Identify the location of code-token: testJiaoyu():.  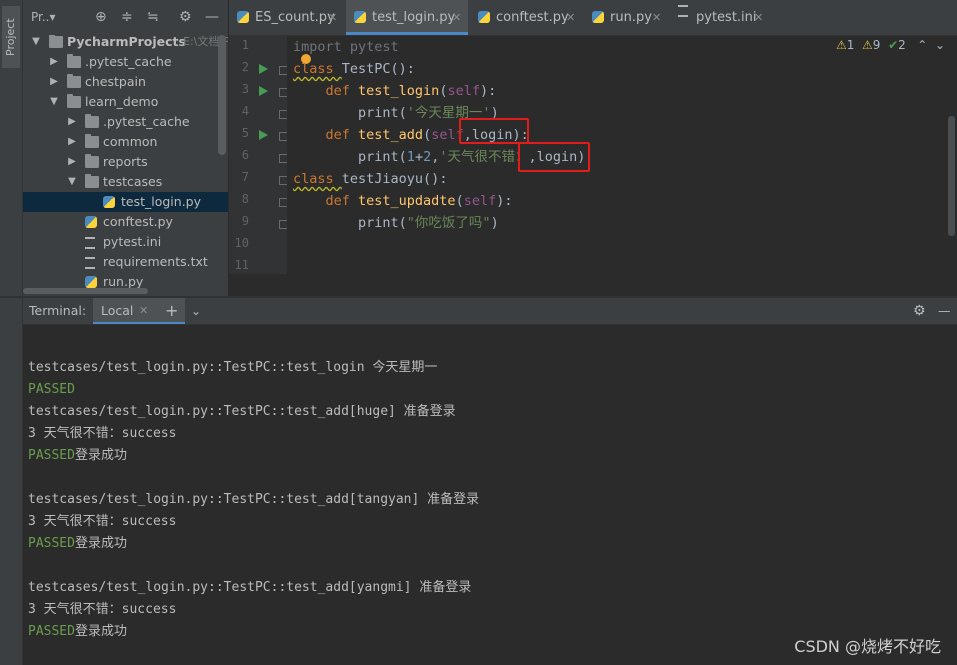
(394, 179).